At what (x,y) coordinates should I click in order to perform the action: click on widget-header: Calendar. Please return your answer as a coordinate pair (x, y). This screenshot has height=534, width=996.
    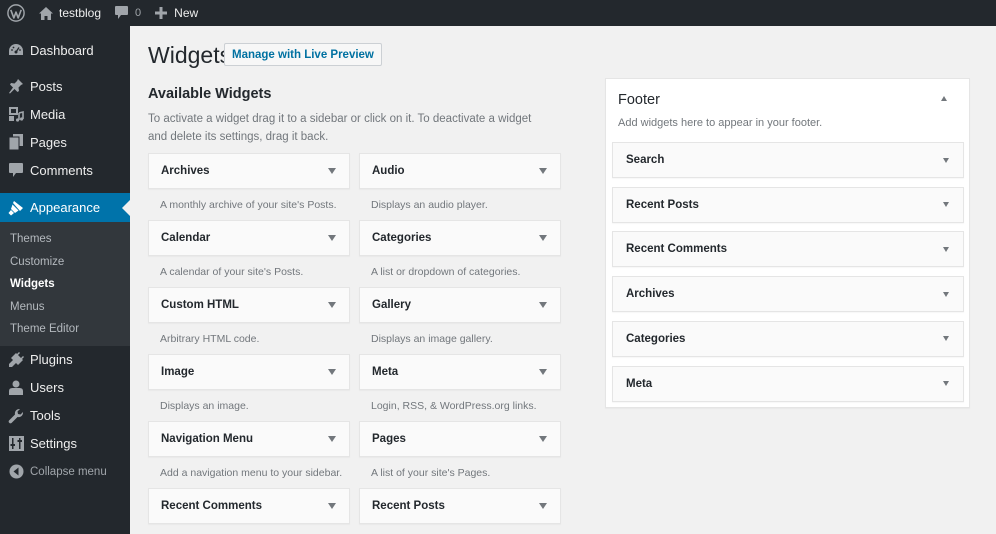
    Looking at the image, I should click on (249, 238).